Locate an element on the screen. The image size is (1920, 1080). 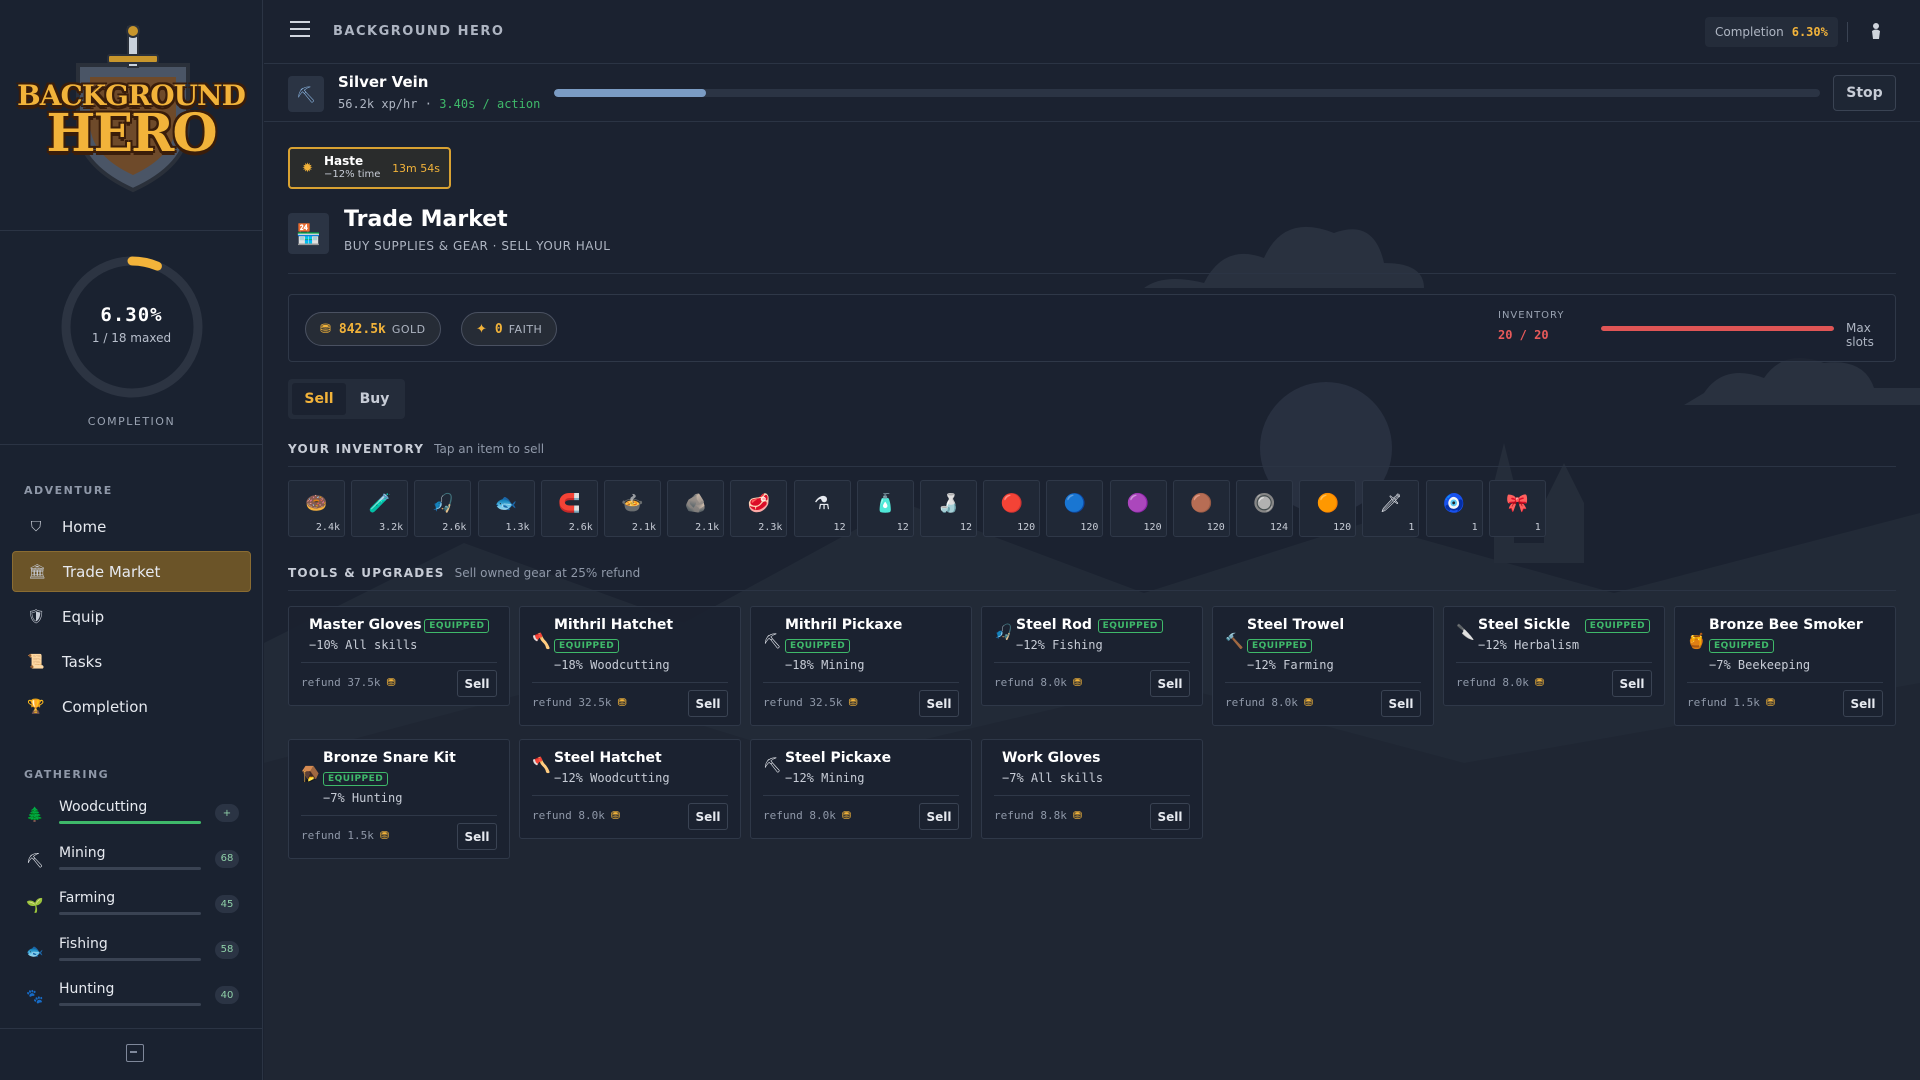
faith-icon: ✦ is located at coordinates (481, 329).